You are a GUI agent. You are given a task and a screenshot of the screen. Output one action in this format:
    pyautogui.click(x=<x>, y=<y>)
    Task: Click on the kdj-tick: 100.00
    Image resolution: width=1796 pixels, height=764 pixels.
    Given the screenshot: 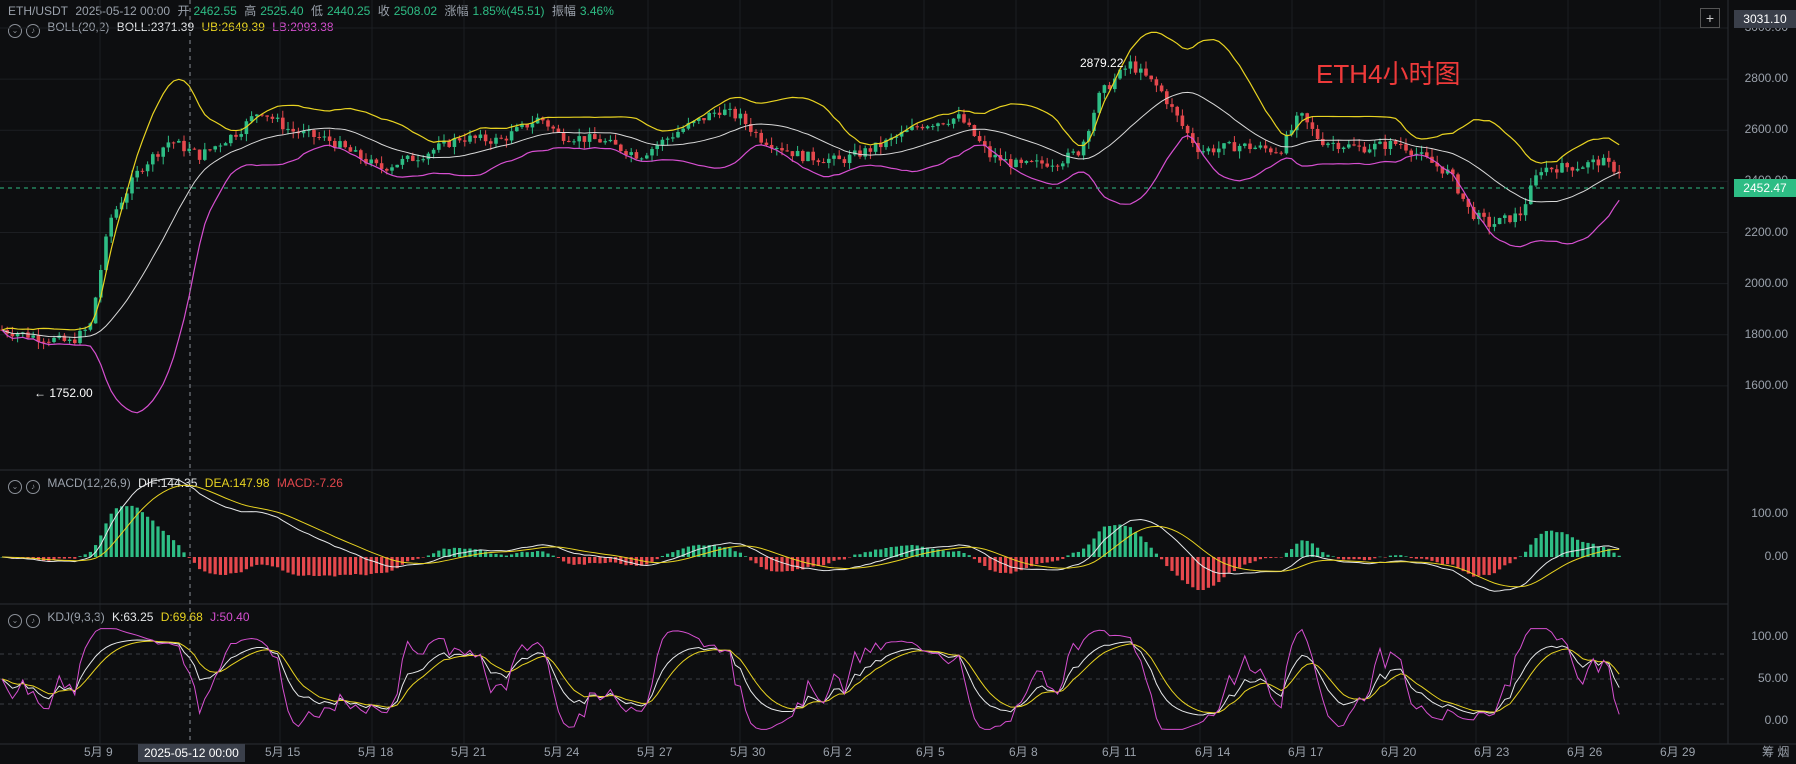 What is the action you would take?
    pyautogui.click(x=1769, y=636)
    